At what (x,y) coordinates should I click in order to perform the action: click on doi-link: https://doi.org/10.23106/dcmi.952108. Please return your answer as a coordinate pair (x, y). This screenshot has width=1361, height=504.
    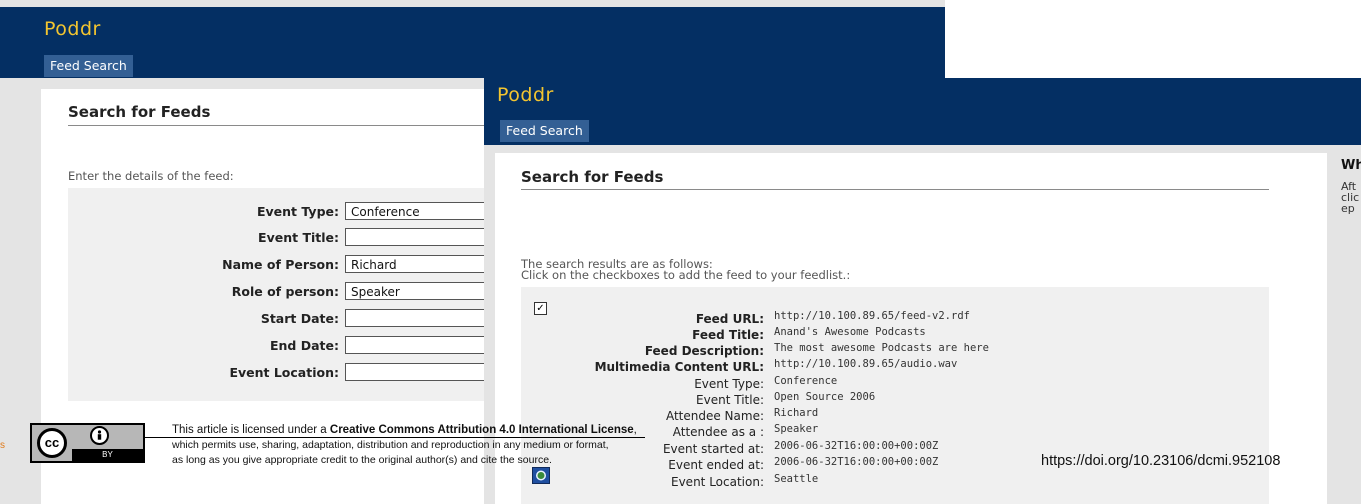
    Looking at the image, I should click on (1160, 461).